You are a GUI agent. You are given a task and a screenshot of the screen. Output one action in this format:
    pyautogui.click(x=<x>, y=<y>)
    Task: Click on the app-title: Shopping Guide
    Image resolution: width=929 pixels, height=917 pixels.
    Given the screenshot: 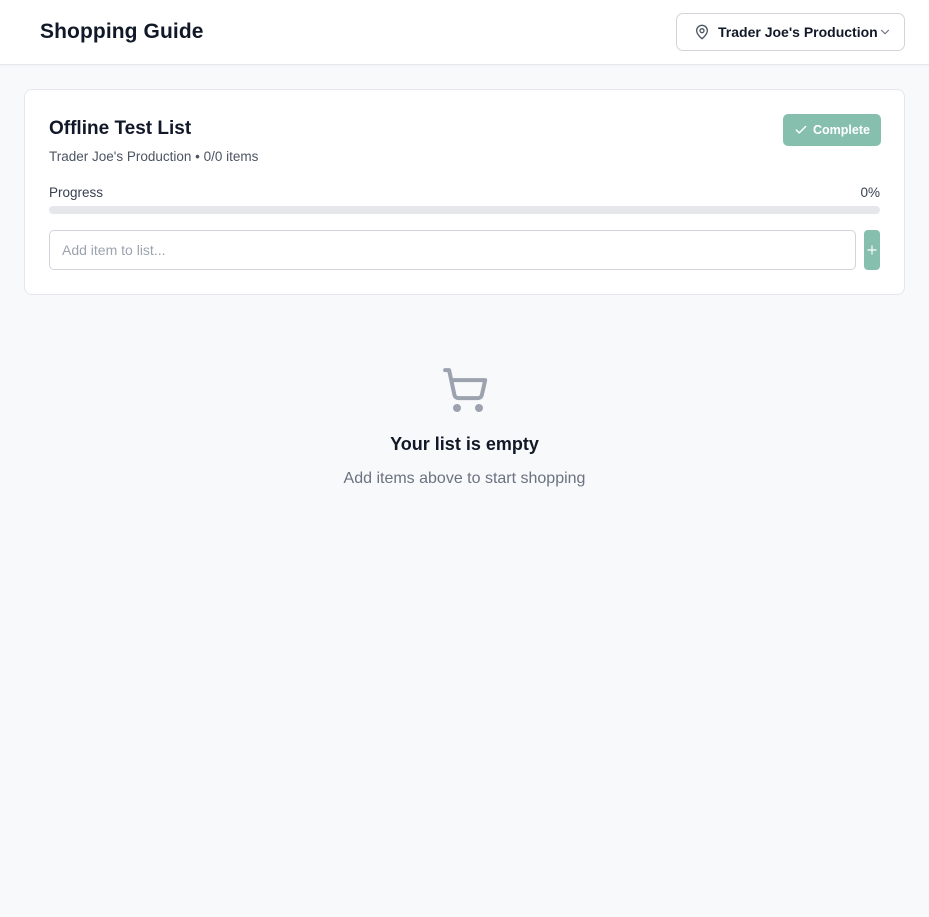 What is the action you would take?
    pyautogui.click(x=122, y=31)
    